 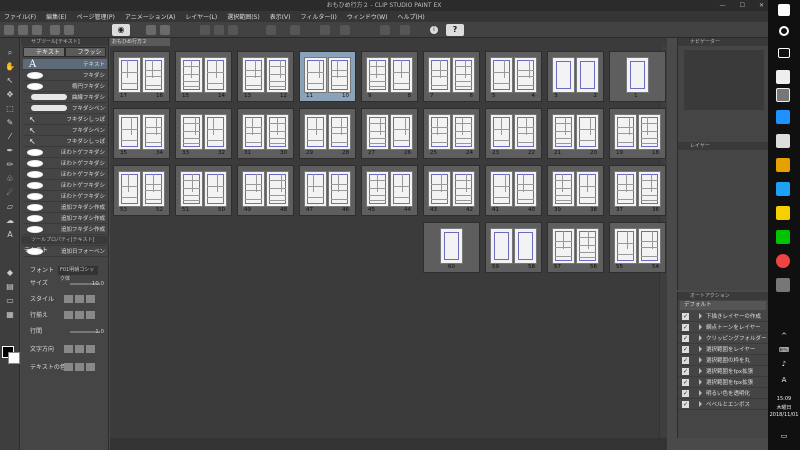 I want to click on deselect-icon, so click(x=295, y=30).